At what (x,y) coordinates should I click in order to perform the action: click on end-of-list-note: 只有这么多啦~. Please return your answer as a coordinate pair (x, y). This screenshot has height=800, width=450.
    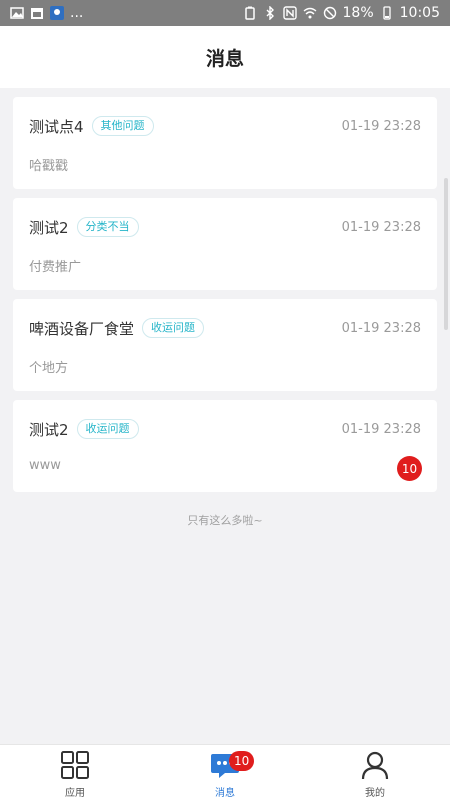
    Looking at the image, I should click on (225, 520).